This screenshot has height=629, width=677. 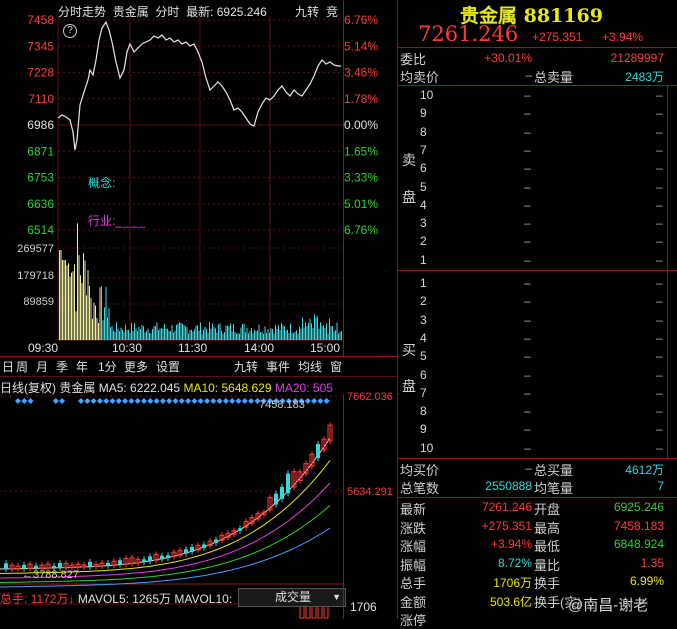 I want to click on tab-period-1: 周, so click(x=22, y=367).